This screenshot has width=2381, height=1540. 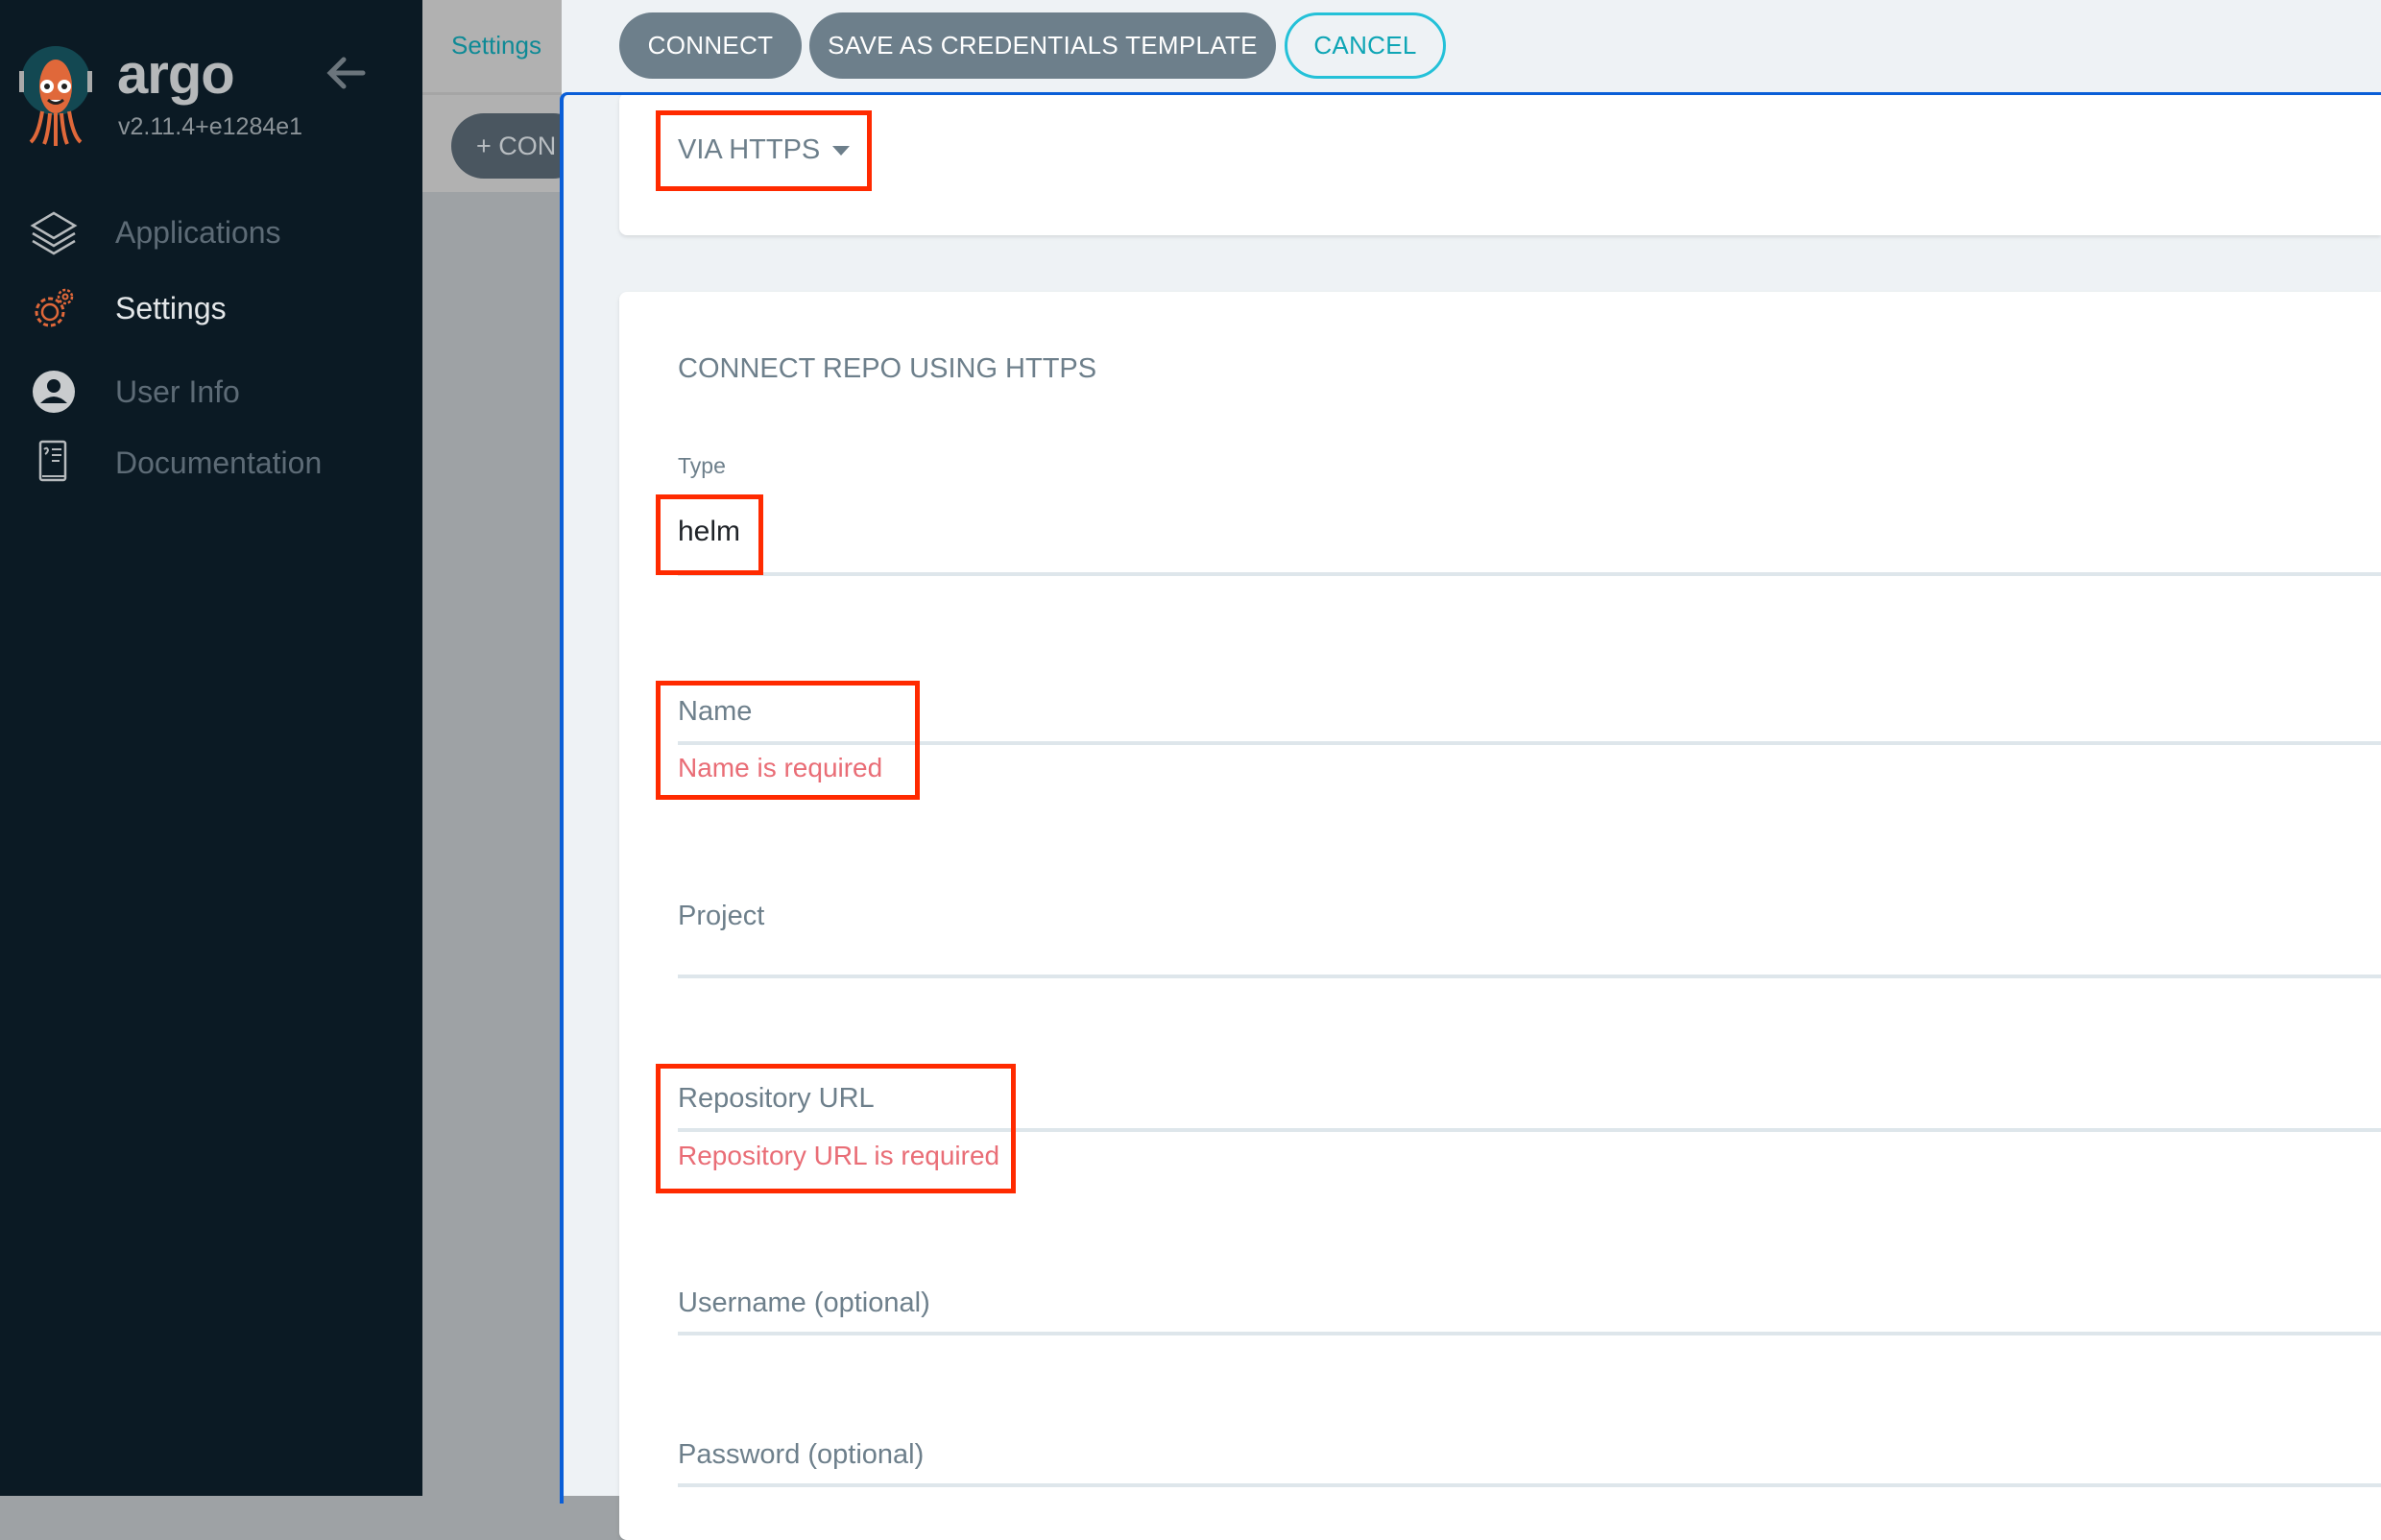 What do you see at coordinates (176, 74) in the screenshot?
I see `brand-name: argo` at bounding box center [176, 74].